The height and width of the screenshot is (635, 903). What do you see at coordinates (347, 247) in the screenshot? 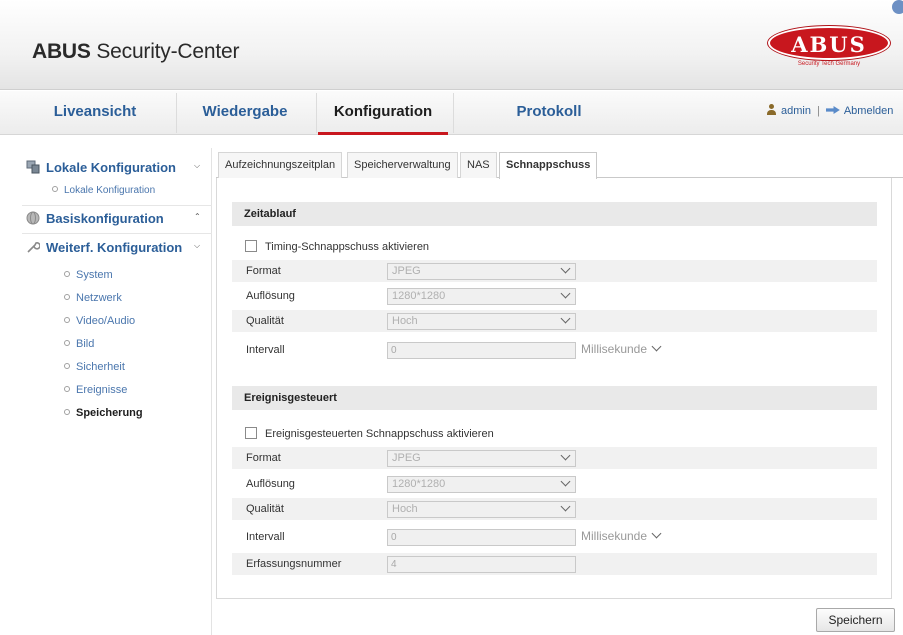
I see `checkbox-label: Timing-Schnappschuss aktivieren` at bounding box center [347, 247].